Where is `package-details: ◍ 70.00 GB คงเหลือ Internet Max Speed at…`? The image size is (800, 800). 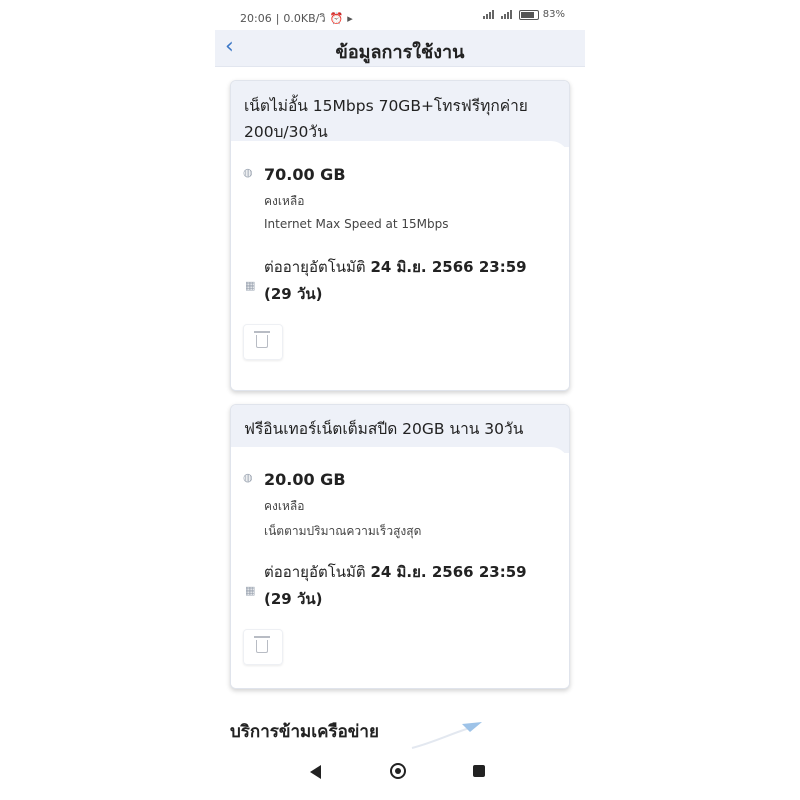
package-details: ◍ 70.00 GB คงเหลือ Internet Max Speed at… is located at coordinates (400, 265).